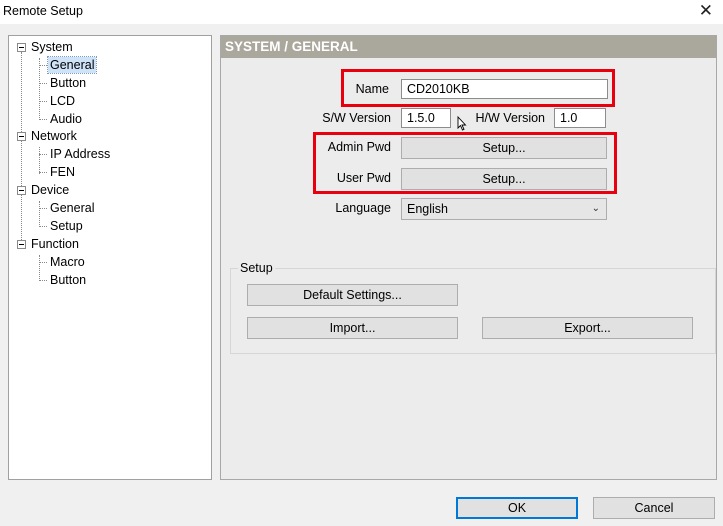  What do you see at coordinates (80, 154) in the screenshot?
I see `tree-item-network-ip-address: IP Address` at bounding box center [80, 154].